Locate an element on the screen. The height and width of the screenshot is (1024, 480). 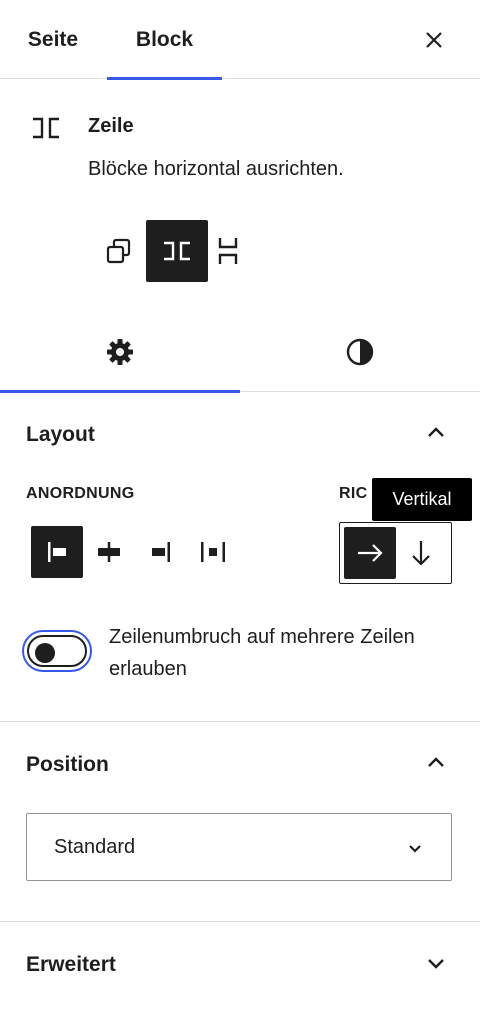
settings-gear-icon is located at coordinates (120, 352).